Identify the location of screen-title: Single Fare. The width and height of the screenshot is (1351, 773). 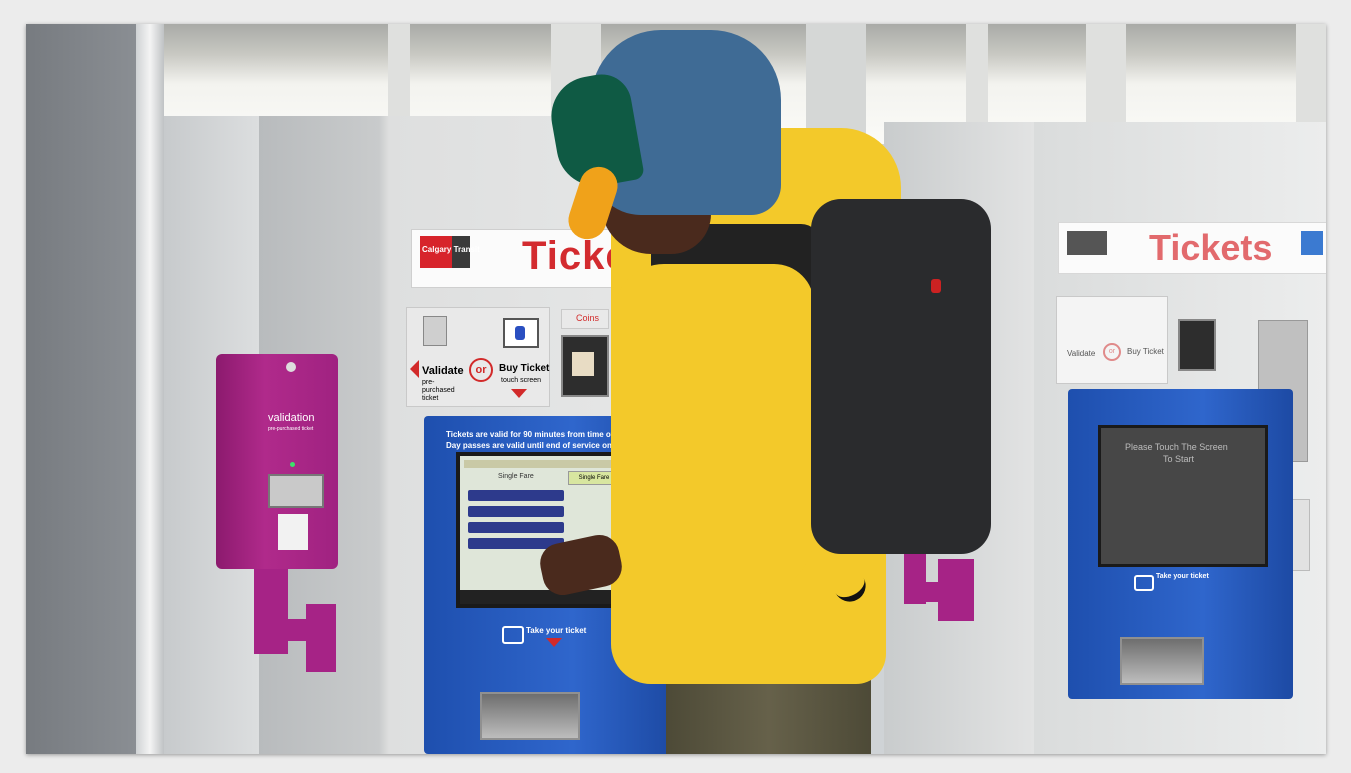
(516, 476).